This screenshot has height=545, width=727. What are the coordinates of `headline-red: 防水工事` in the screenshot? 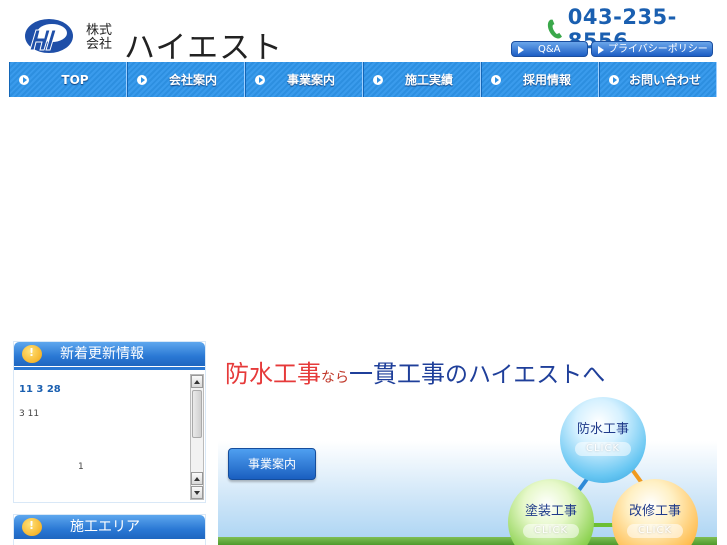 It's located at (273, 374).